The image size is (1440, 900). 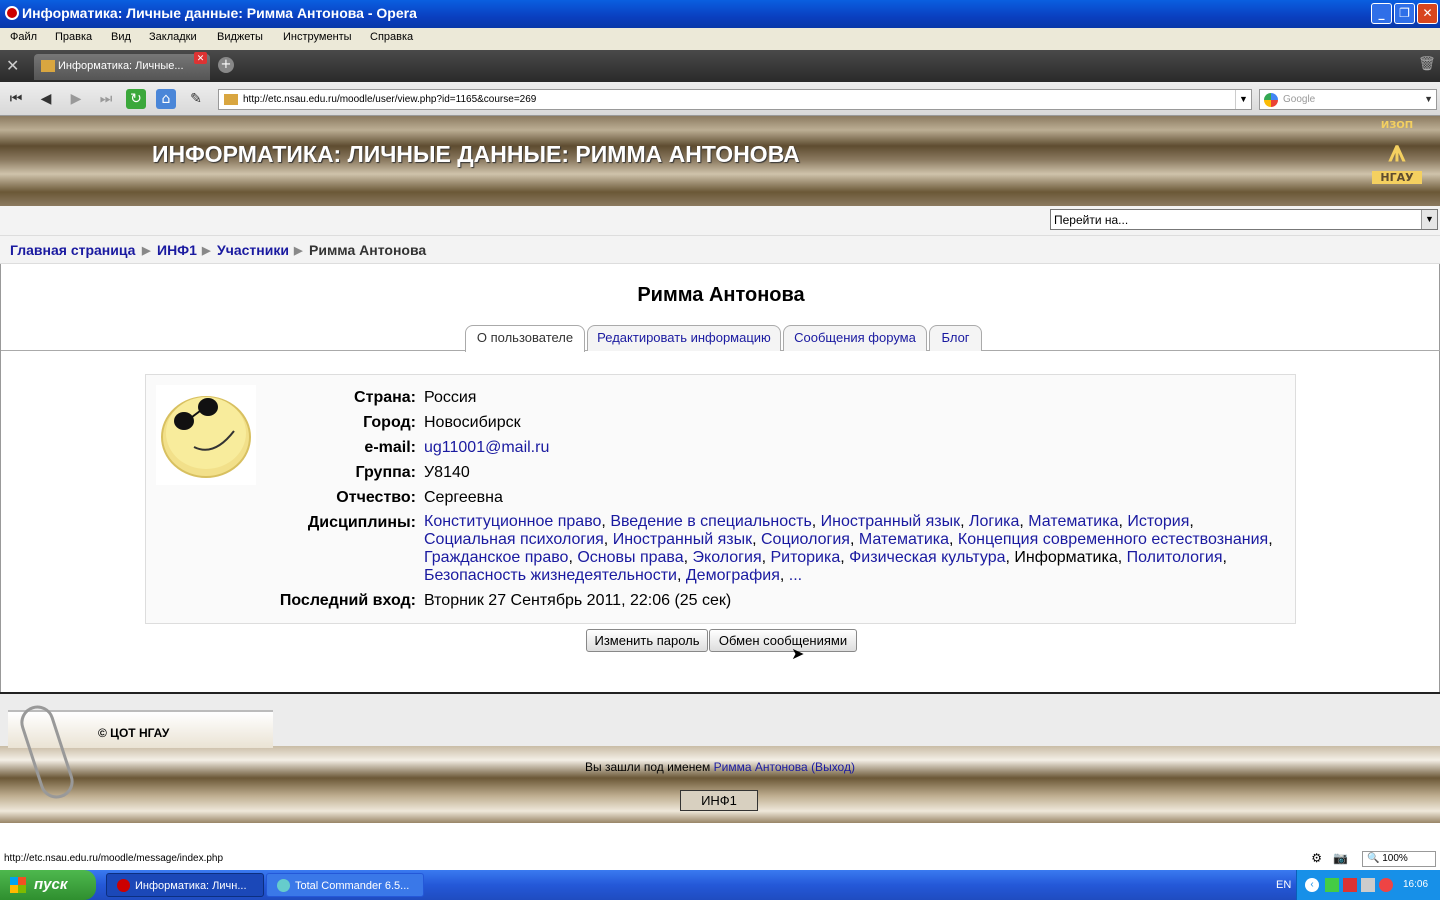 What do you see at coordinates (1312, 885) in the screenshot?
I see `tray-chevron-icon: ‹` at bounding box center [1312, 885].